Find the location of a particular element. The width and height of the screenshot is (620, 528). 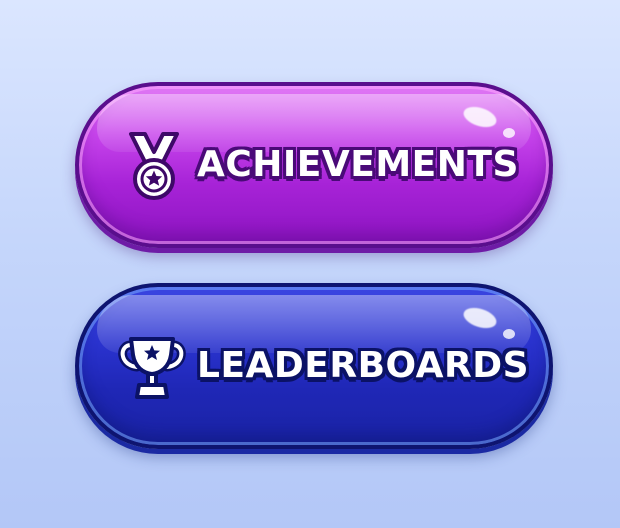

trophy-icon is located at coordinates (152, 368).